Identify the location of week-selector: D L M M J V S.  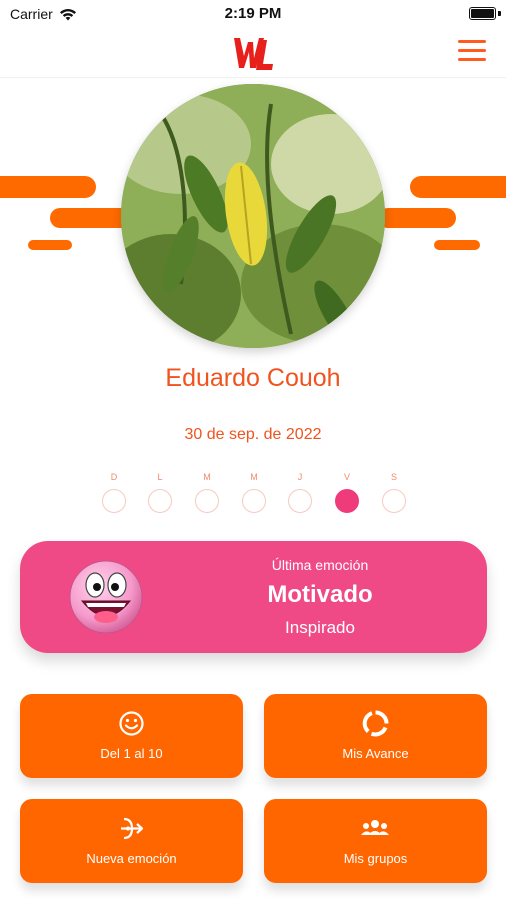
(253, 496).